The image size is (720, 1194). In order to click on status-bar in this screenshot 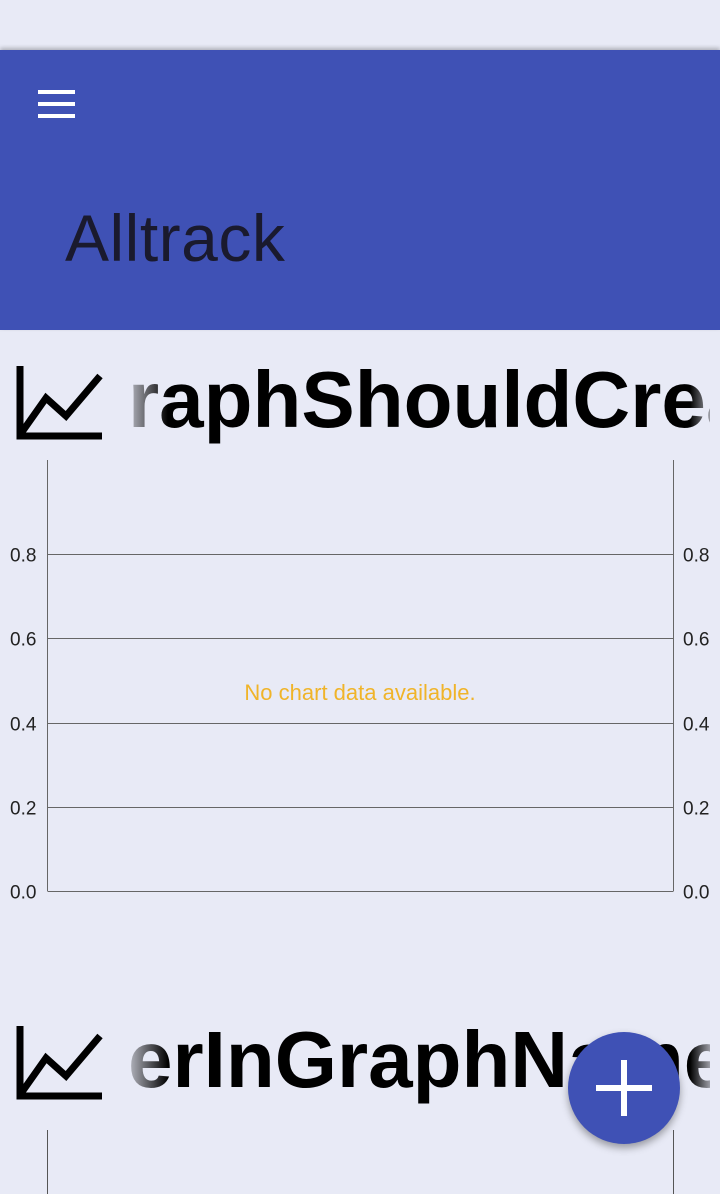, I will do `click(360, 25)`.